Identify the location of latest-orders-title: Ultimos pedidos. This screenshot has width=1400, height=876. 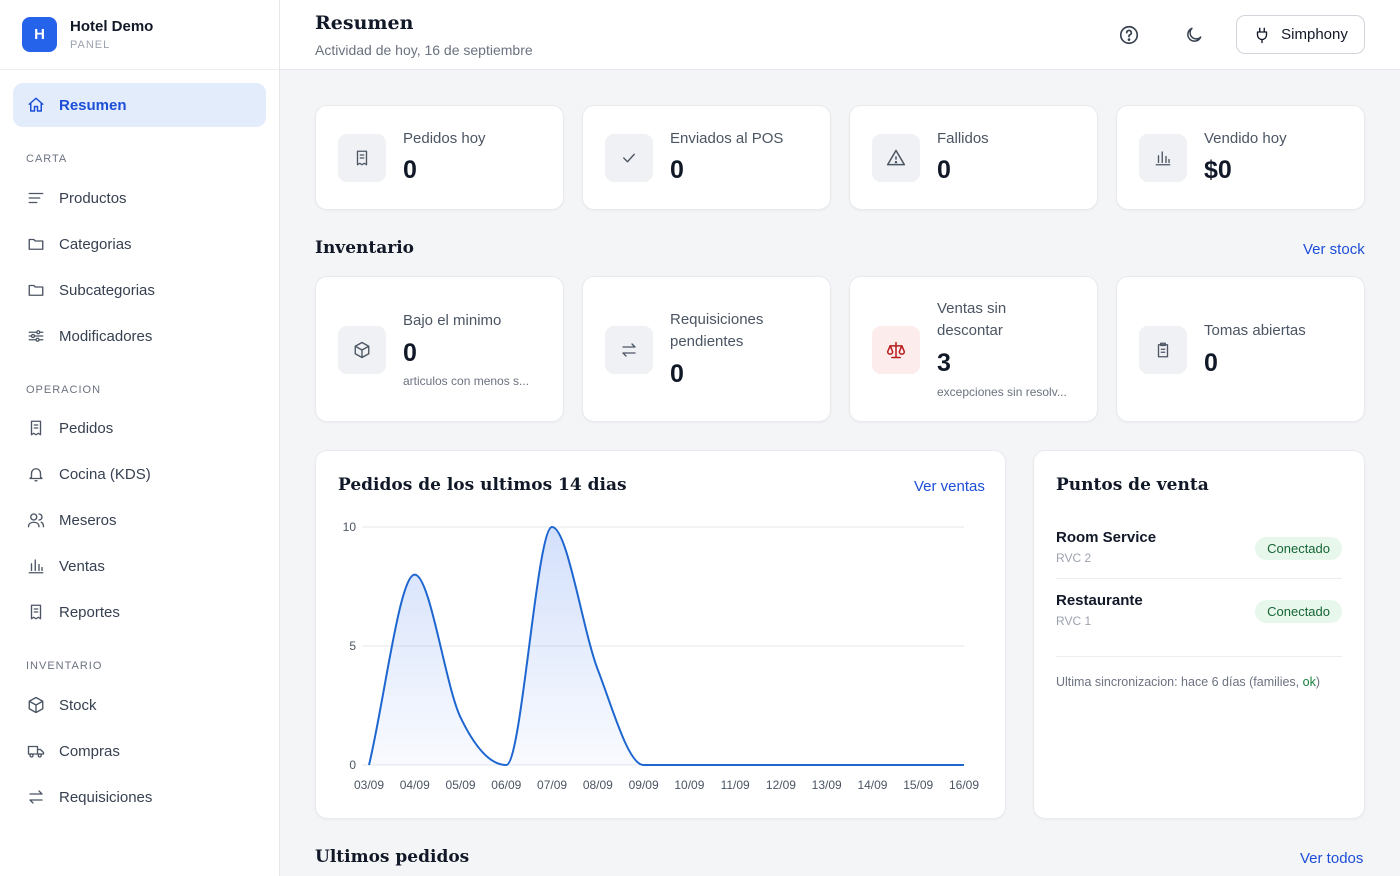
(392, 857).